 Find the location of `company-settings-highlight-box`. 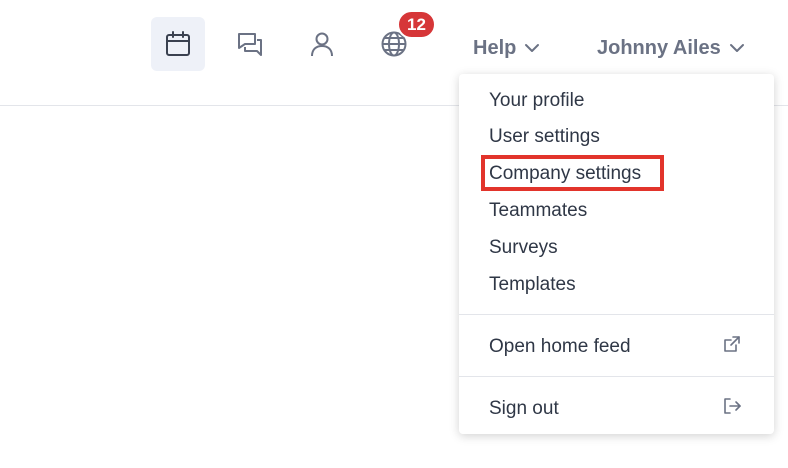

company-settings-highlight-box is located at coordinates (572, 173).